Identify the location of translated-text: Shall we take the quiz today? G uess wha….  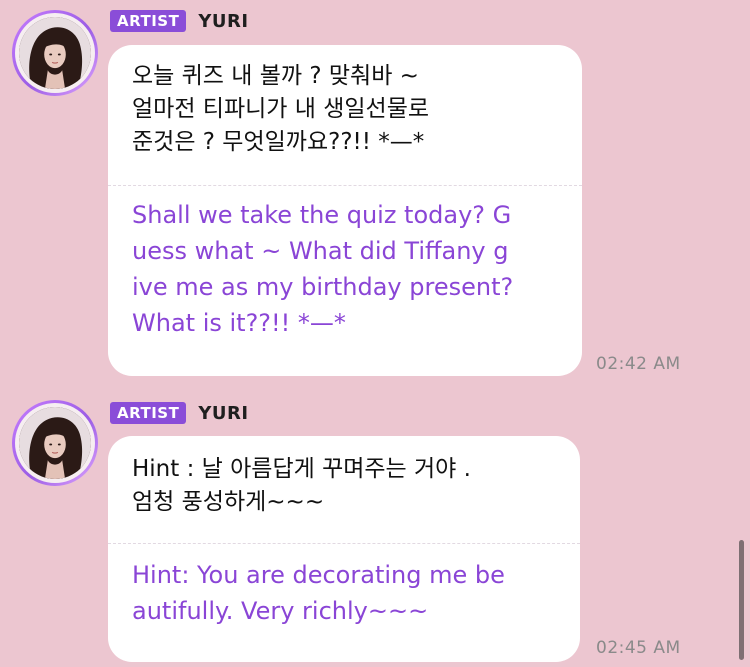
(323, 269).